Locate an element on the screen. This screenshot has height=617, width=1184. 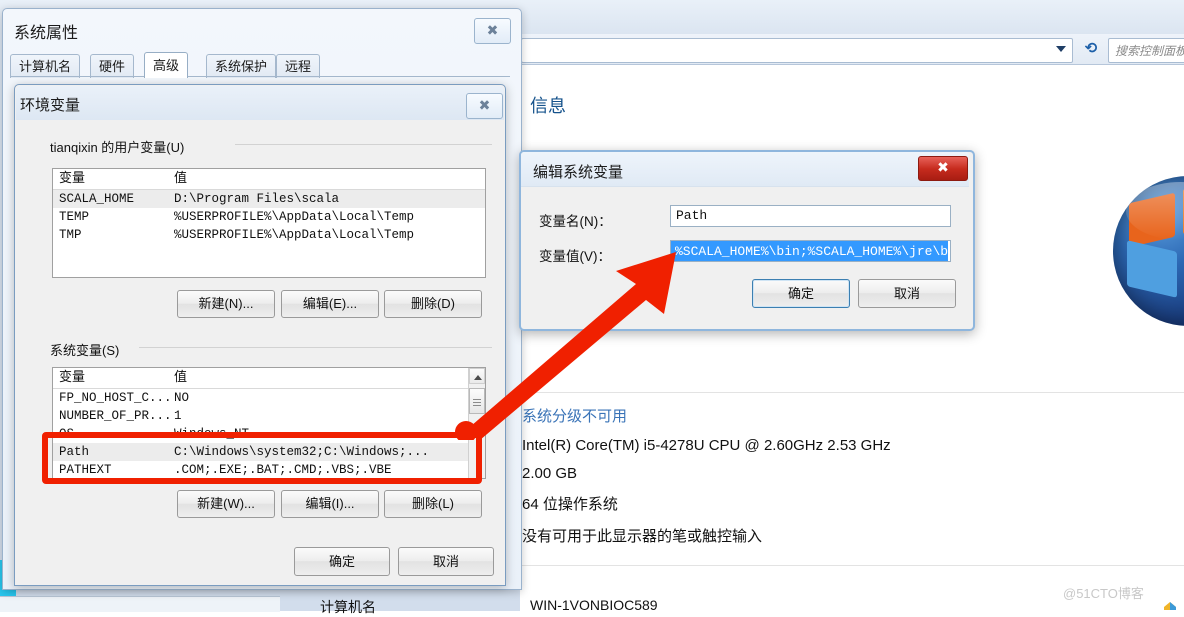
environment-variables-close-button: ✖ is located at coordinates (484, 106).